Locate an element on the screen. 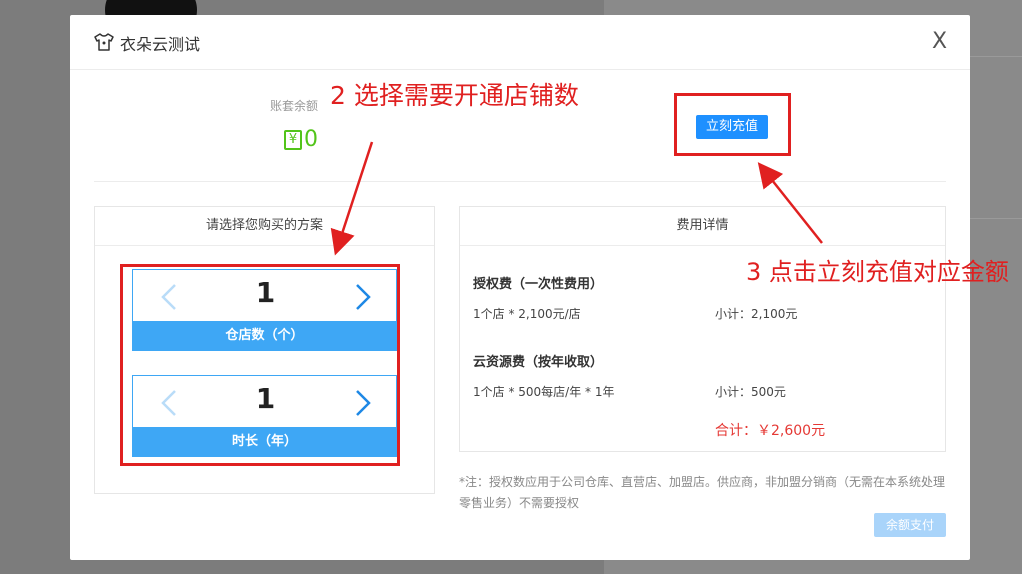  cloud-fee-subtotal: 小计：500元 is located at coordinates (750, 392).